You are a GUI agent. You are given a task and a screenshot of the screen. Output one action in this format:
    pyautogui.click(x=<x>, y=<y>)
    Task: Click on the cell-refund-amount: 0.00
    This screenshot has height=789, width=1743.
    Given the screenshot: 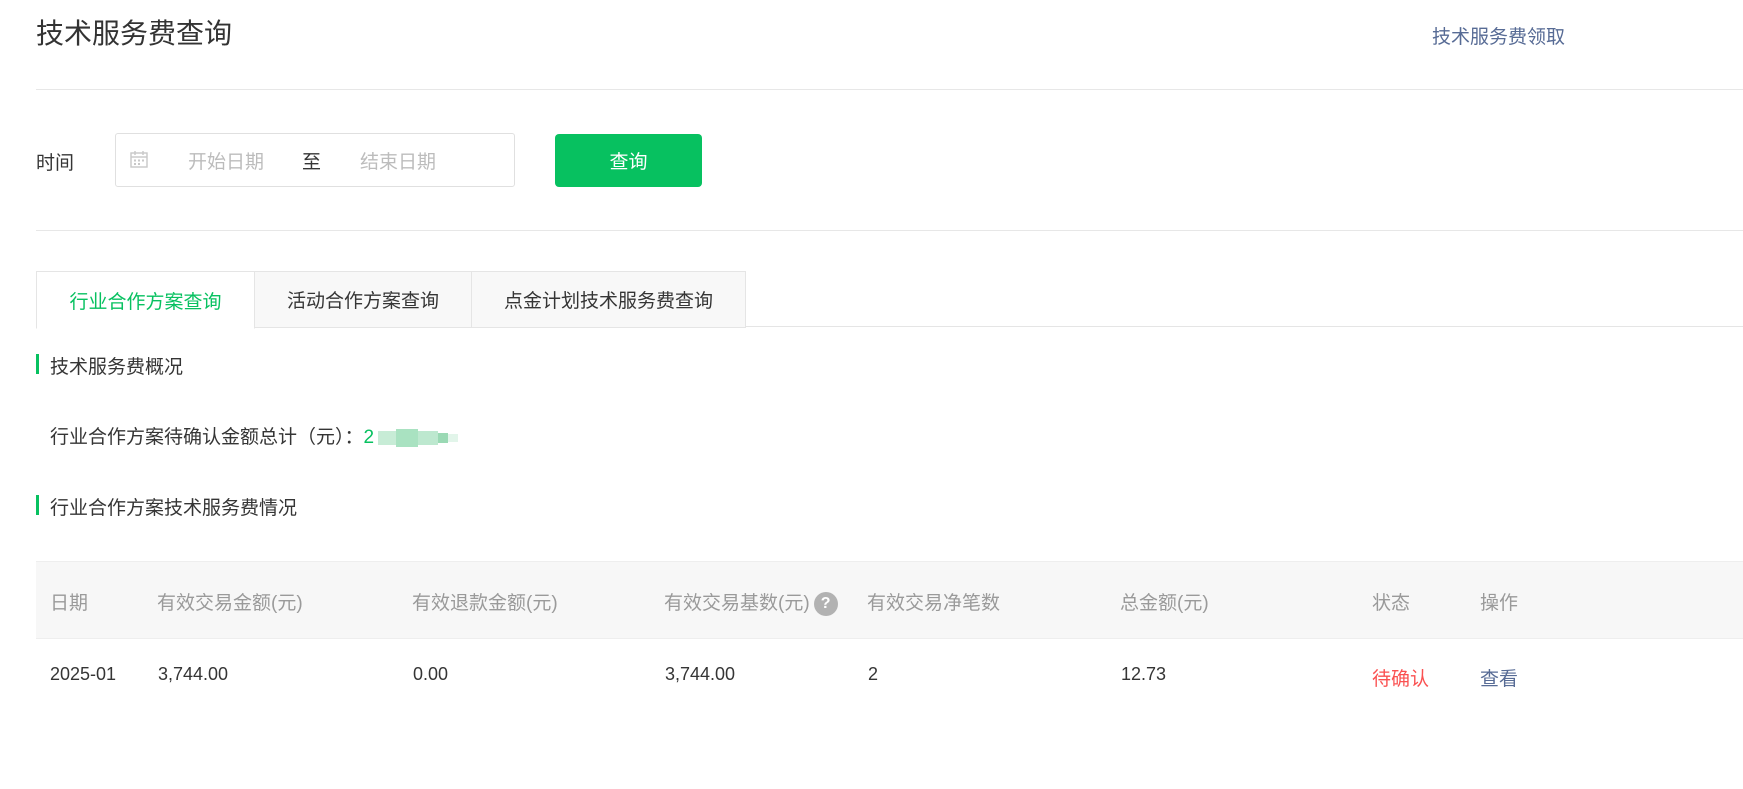 What is the action you would take?
    pyautogui.click(x=431, y=674)
    